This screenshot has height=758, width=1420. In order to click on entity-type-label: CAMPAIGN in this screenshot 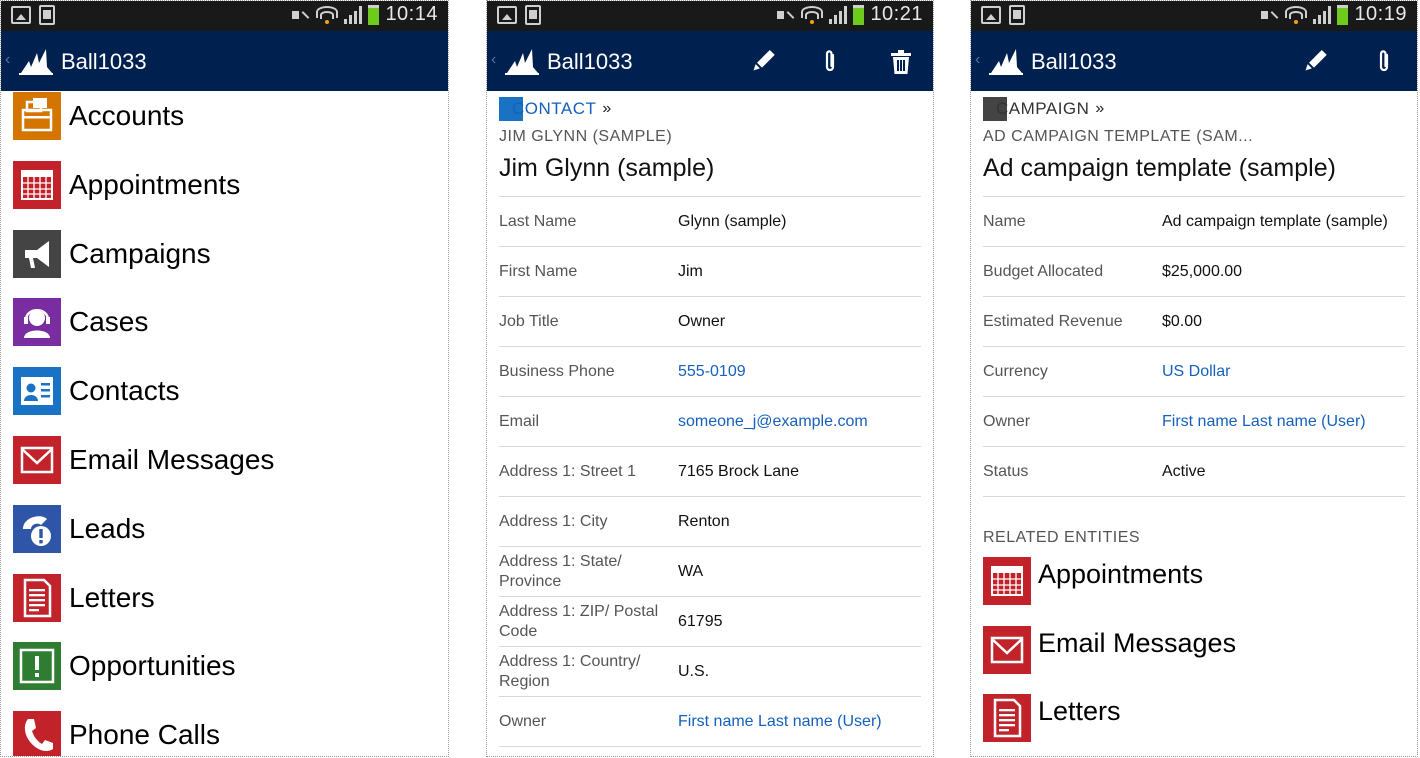, I will do `click(1043, 108)`.